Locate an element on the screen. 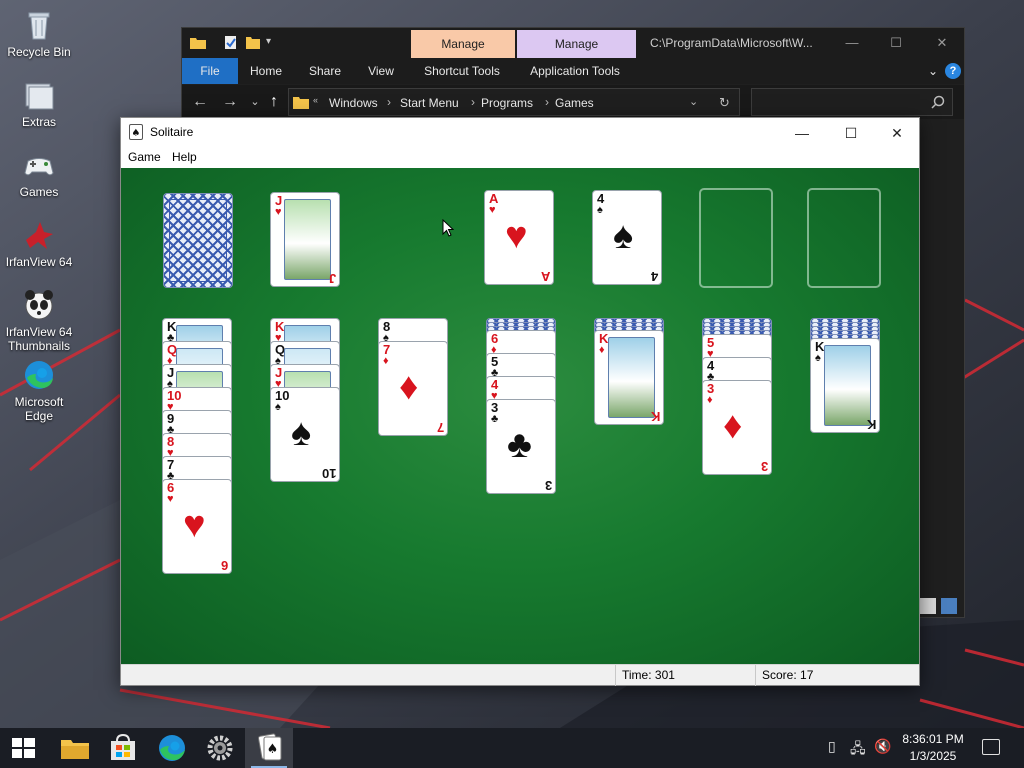 This screenshot has width=1024, height=768. tableau-card: 10 ♠ ♠ 10 is located at coordinates (305, 434).